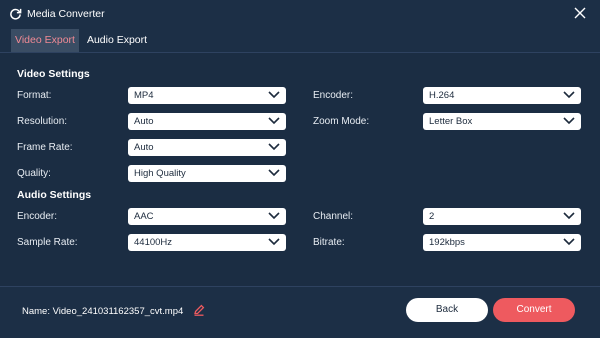 Image resolution: width=600 pixels, height=338 pixels. What do you see at coordinates (37, 216) in the screenshot?
I see `audio-encoder-label: Encoder:` at bounding box center [37, 216].